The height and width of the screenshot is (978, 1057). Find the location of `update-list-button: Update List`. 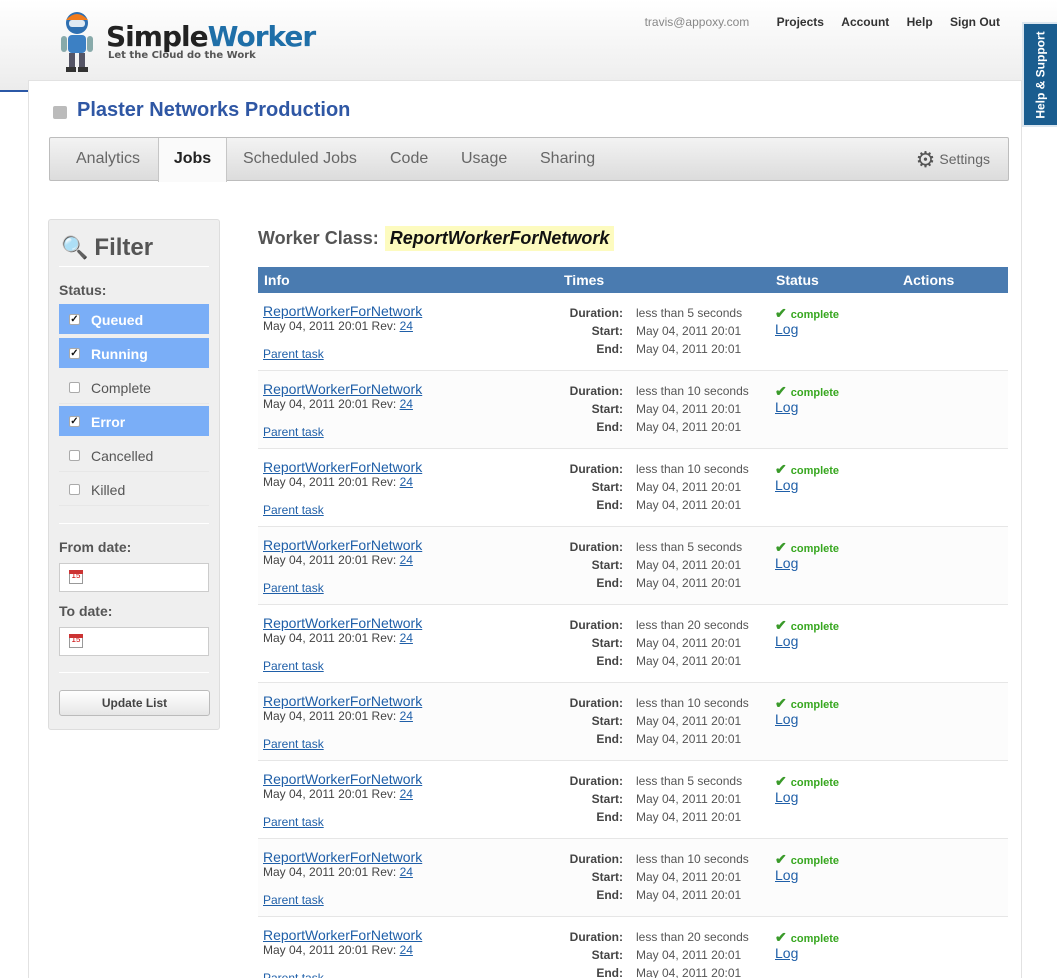

update-list-button: Update List is located at coordinates (134, 703).